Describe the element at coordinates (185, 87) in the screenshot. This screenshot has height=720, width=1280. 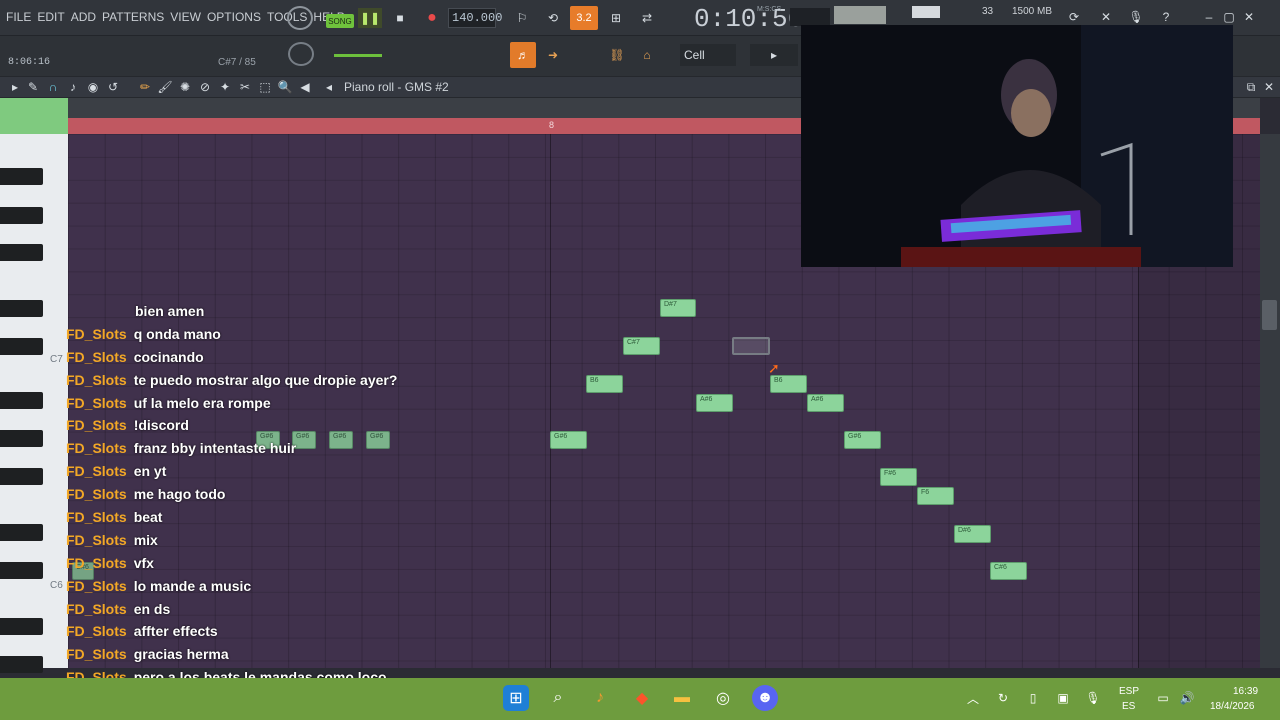
I see `delete-tool-icon: ✺` at that location.